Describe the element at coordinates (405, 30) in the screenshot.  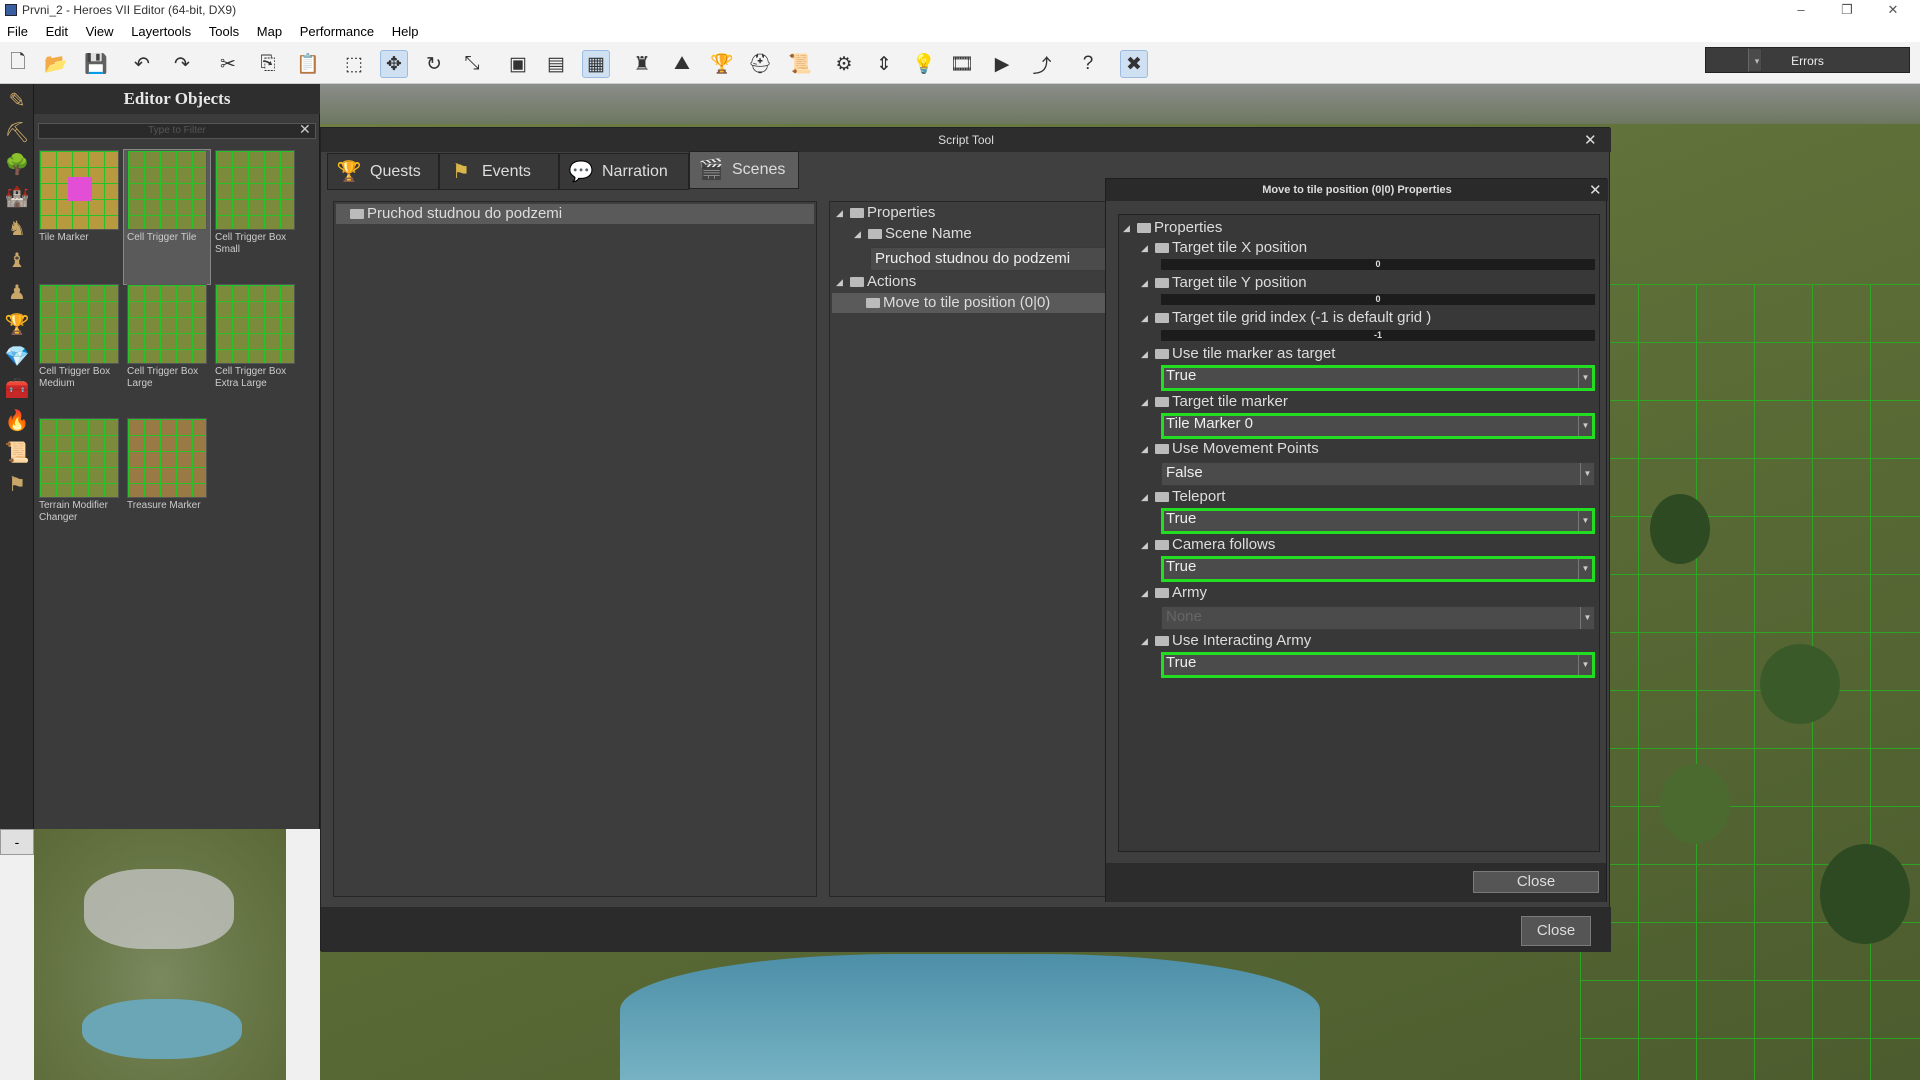
I see `menu-help: Help` at that location.